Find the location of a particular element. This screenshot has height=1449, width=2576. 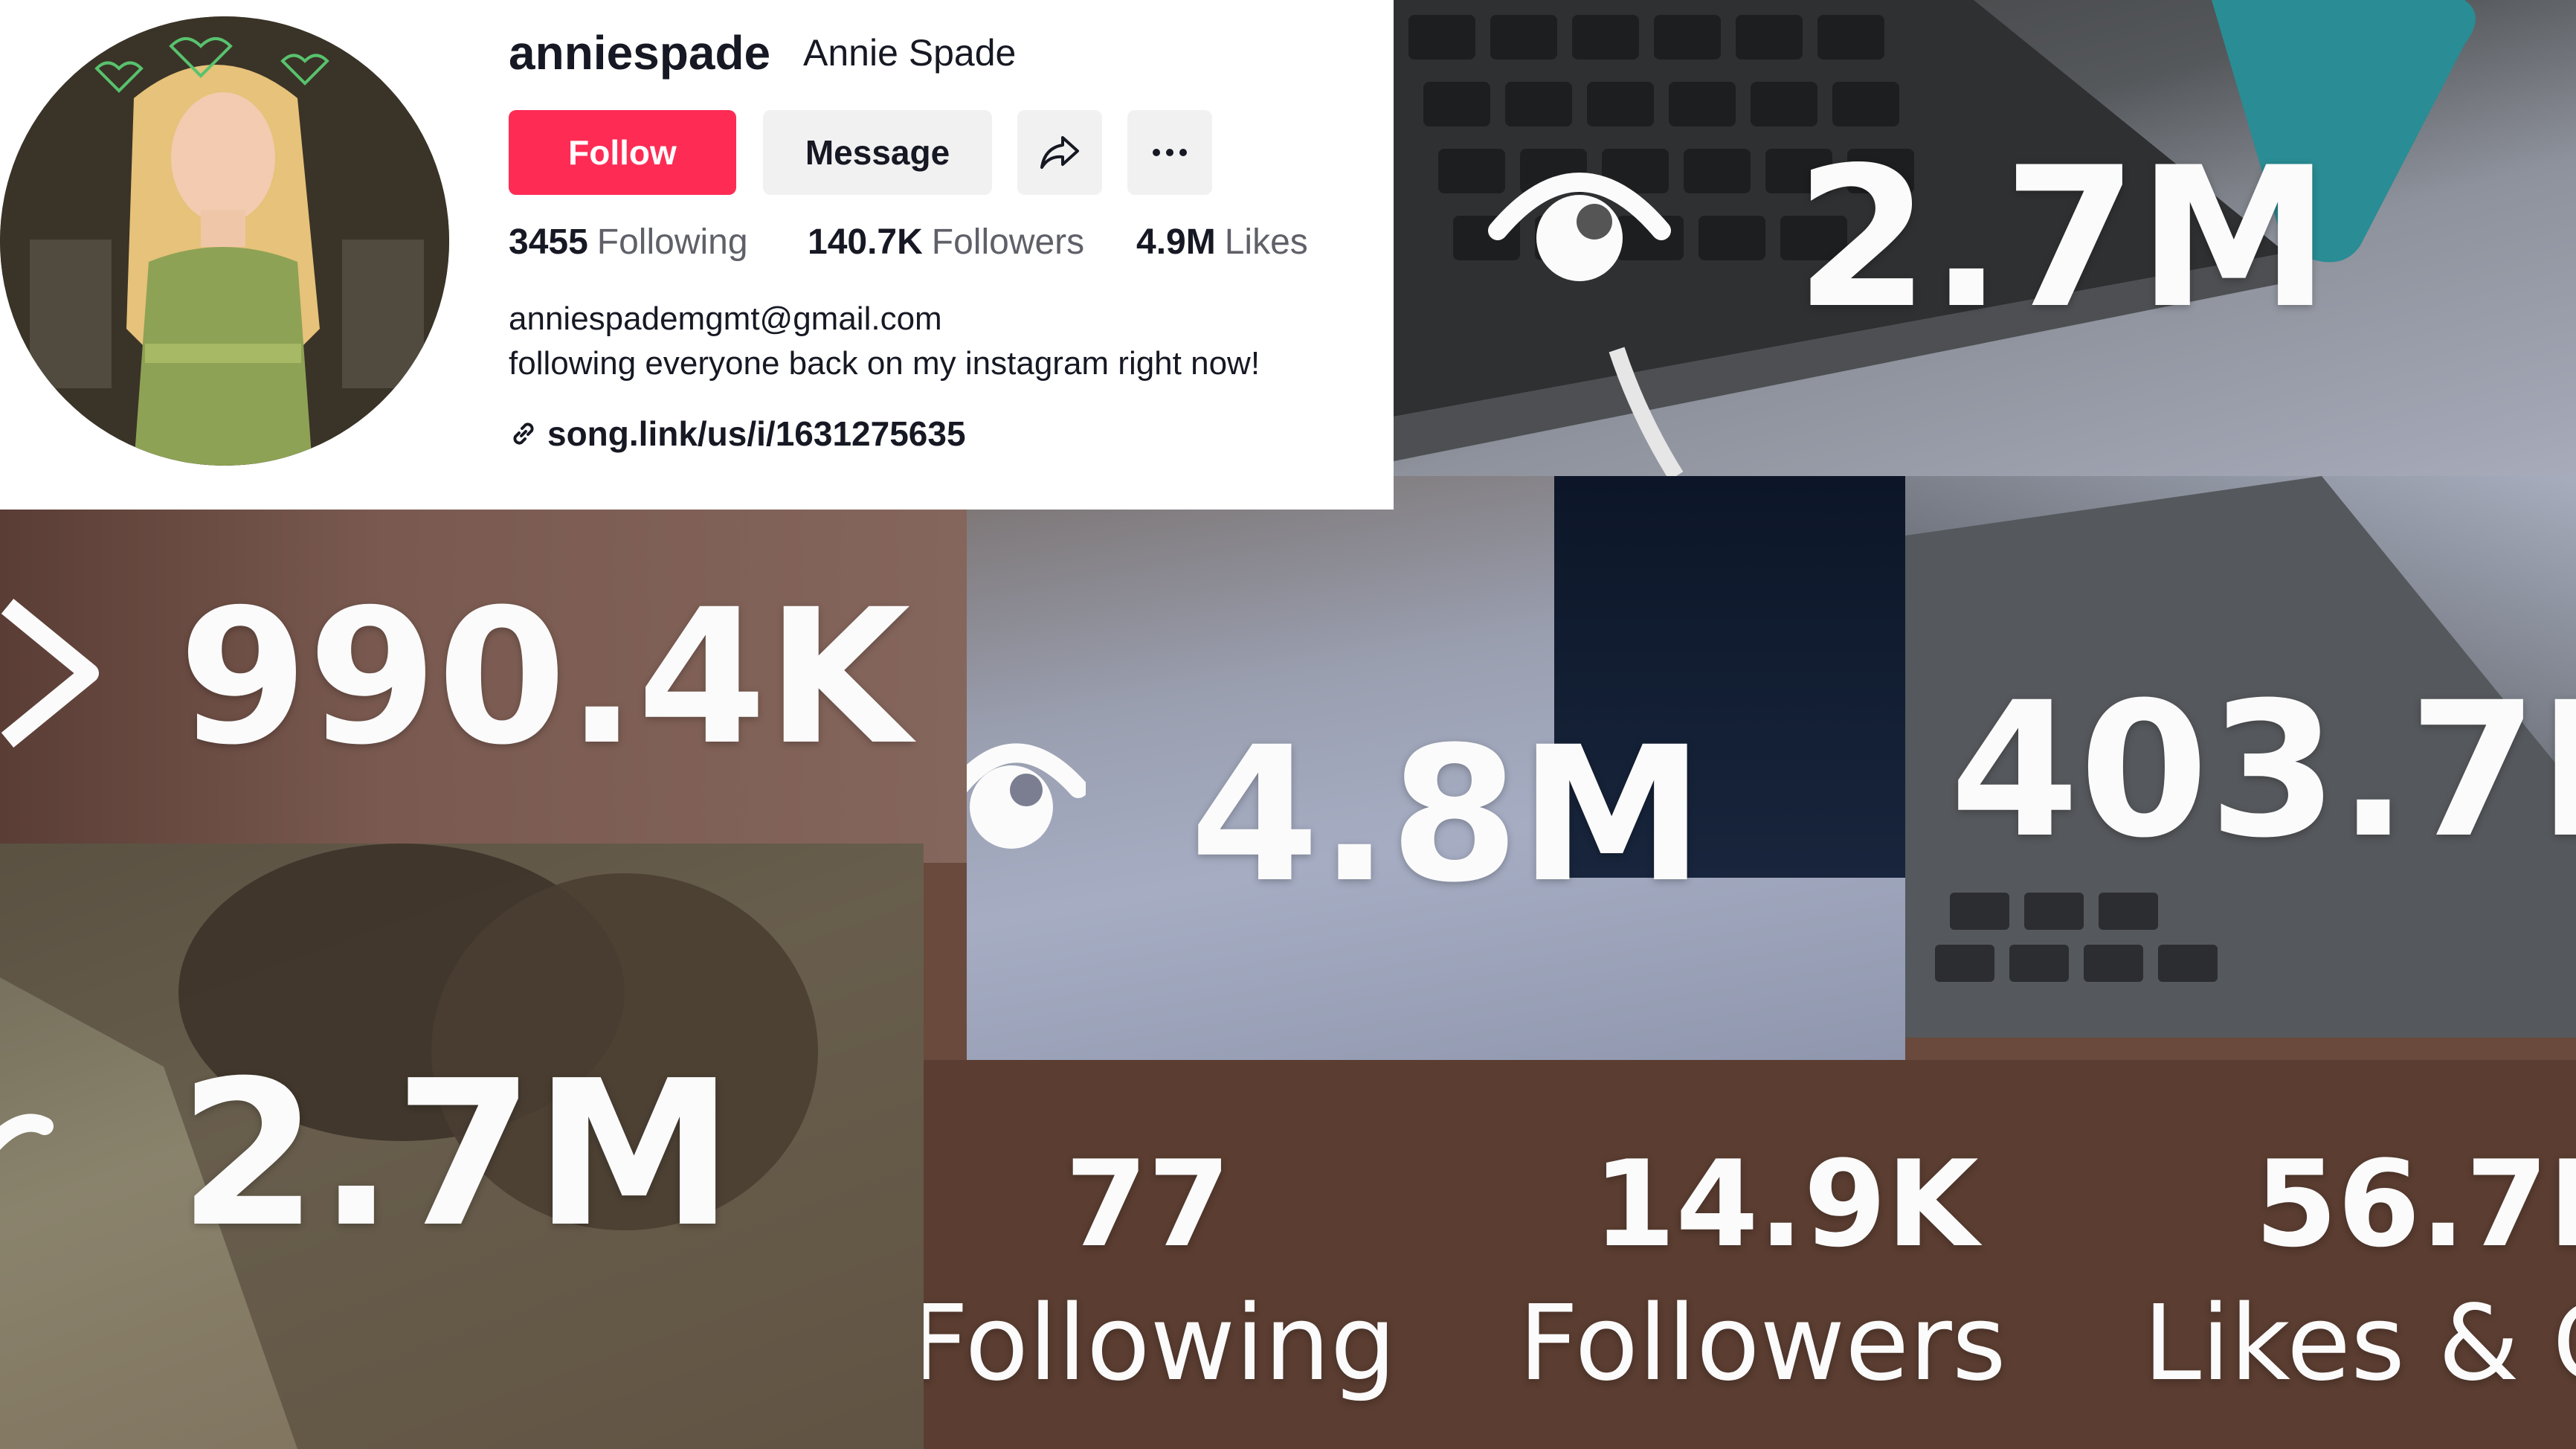

following-count: 77 is located at coordinates (1148, 1203).